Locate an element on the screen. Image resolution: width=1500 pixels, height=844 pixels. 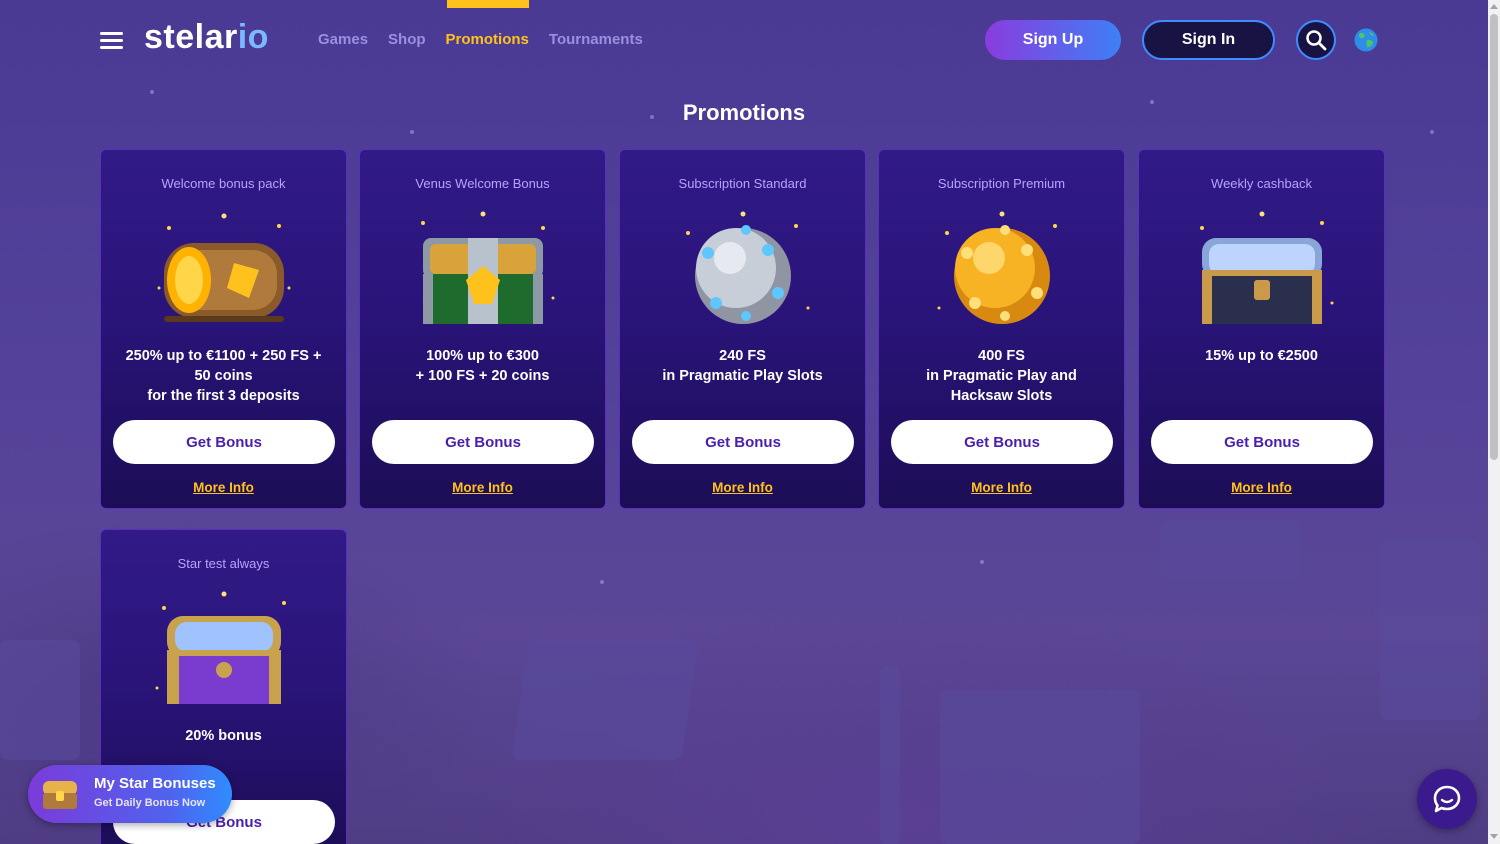
promo-description: 15% up to €2500 is located at coordinates (1261, 356).